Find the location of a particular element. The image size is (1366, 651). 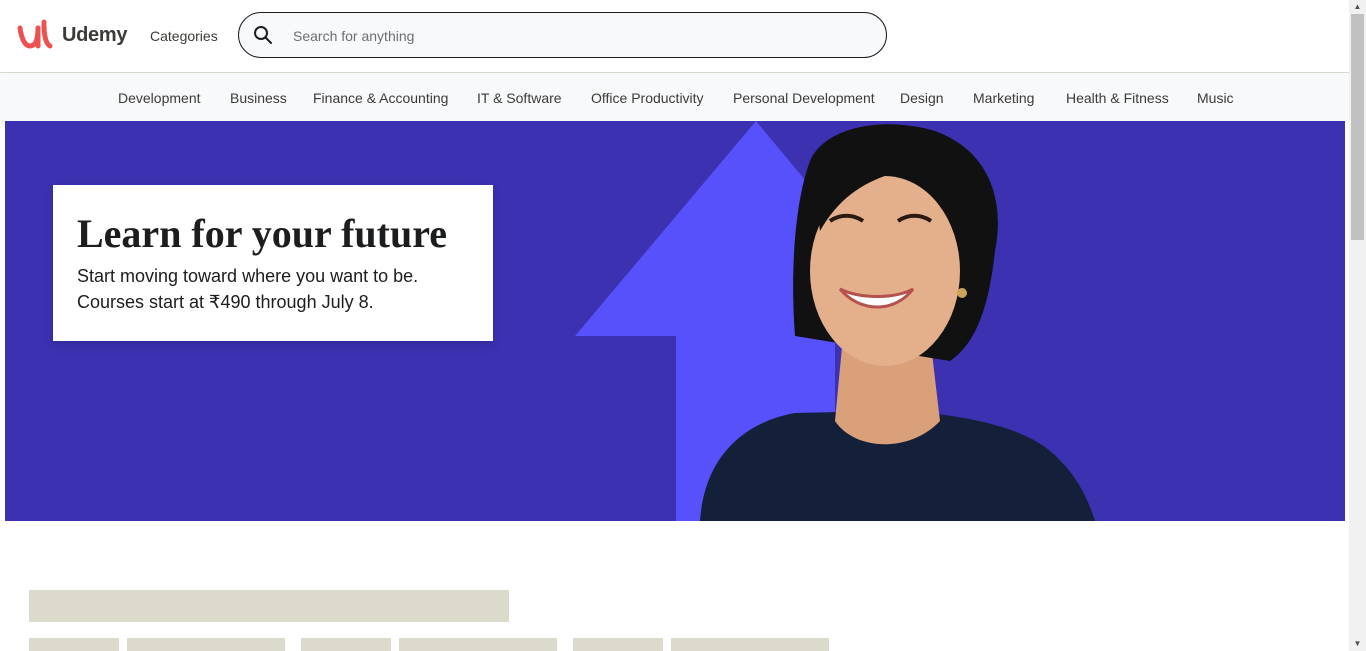

nav-item-health-fitness: Health & Fitness is located at coordinates (1117, 98).